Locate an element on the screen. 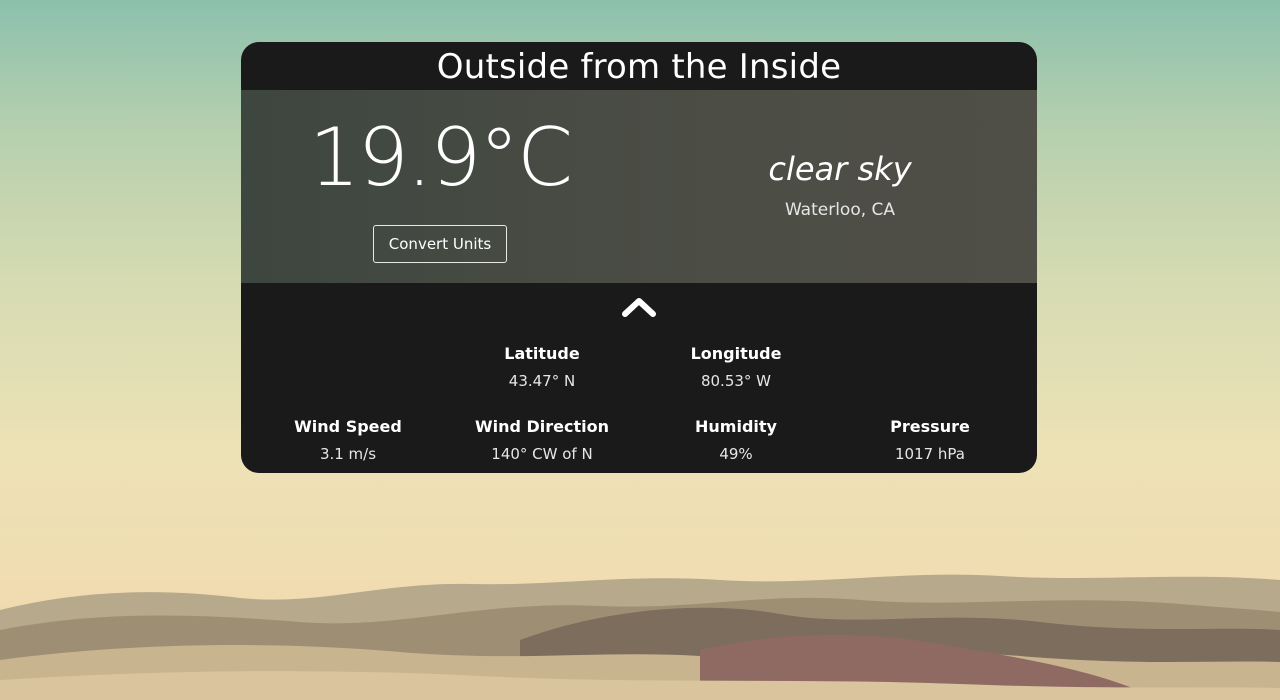 Image resolution: width=1280 pixels, height=700 pixels. pressure-label: Pressure is located at coordinates (930, 426).